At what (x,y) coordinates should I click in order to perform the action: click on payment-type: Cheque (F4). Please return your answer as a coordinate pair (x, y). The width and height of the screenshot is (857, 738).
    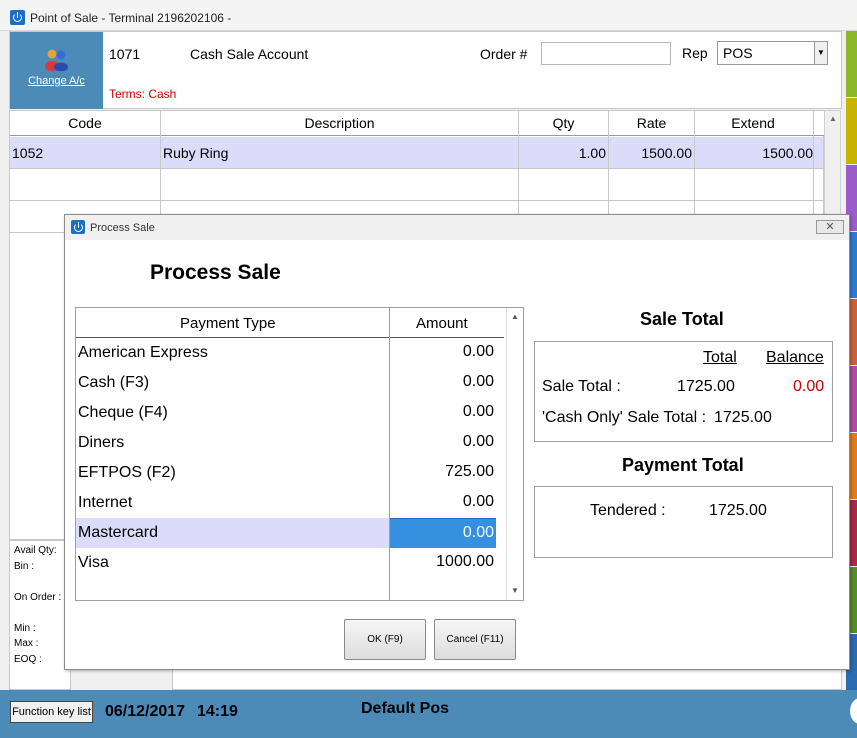
    Looking at the image, I should click on (123, 412).